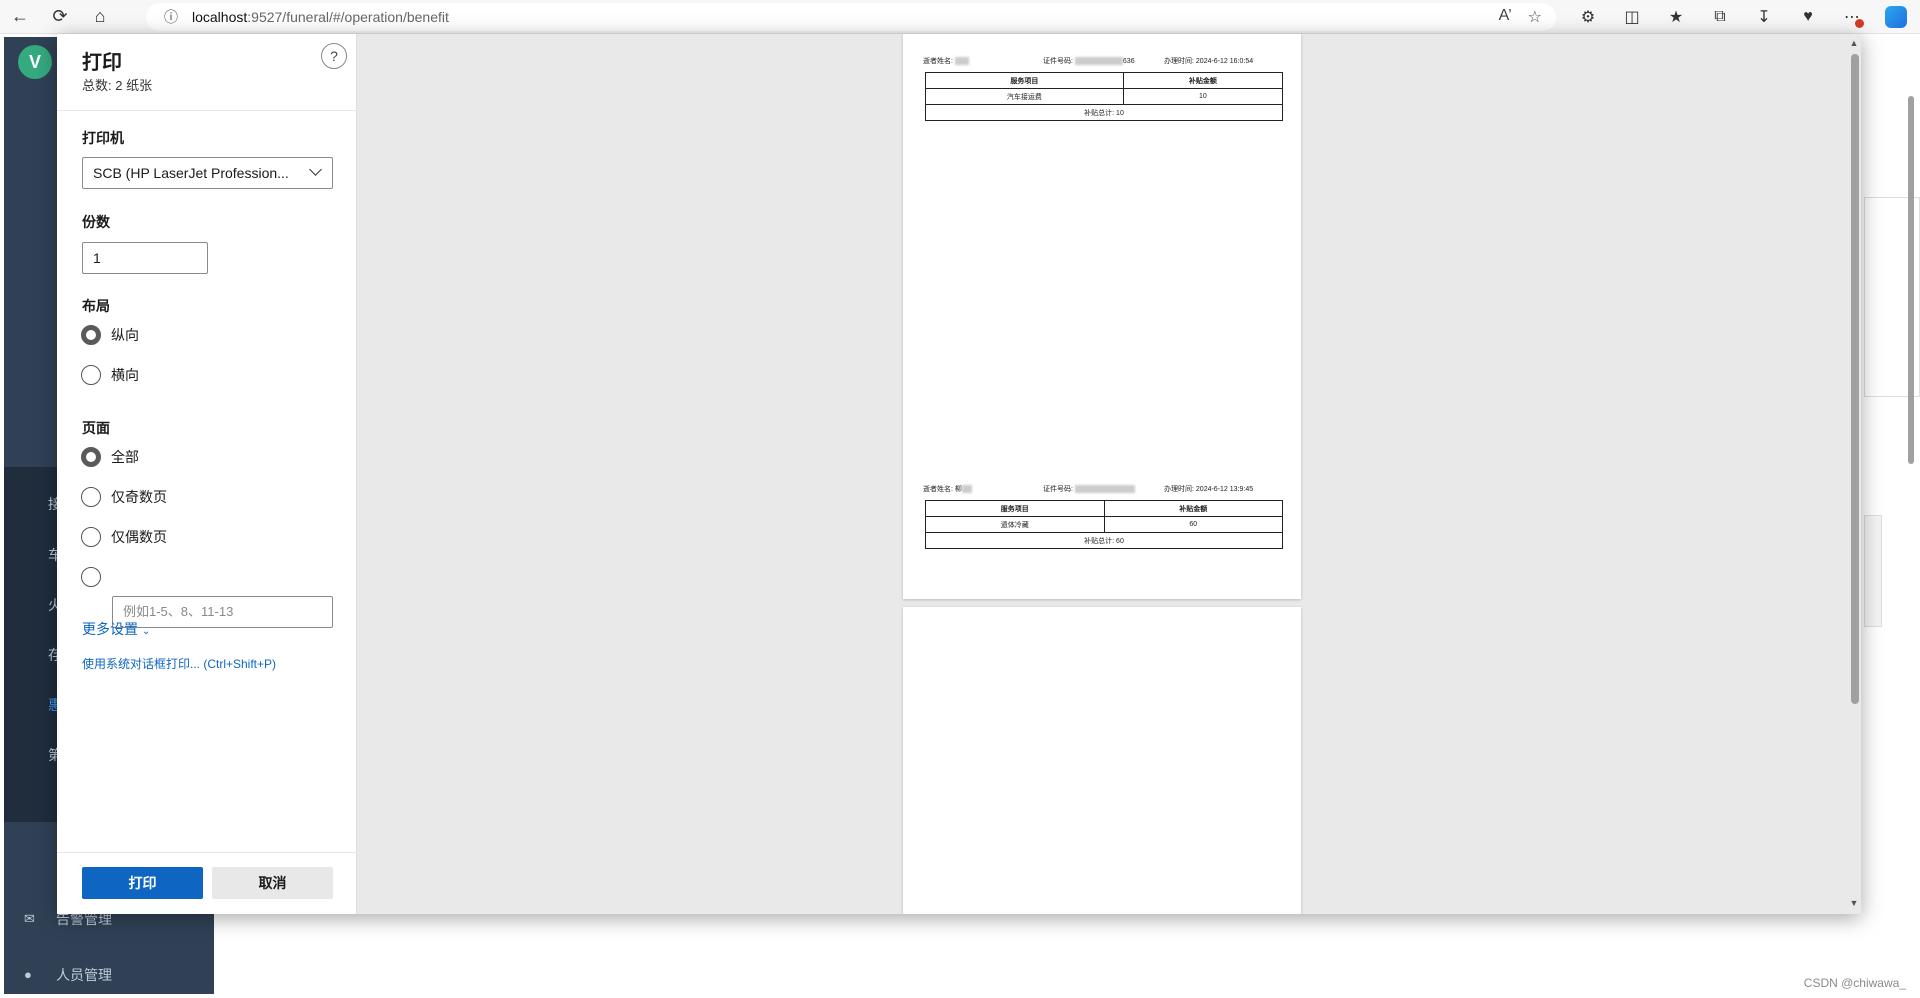  I want to click on sidebar-item-label: 人员管理, so click(84, 975).